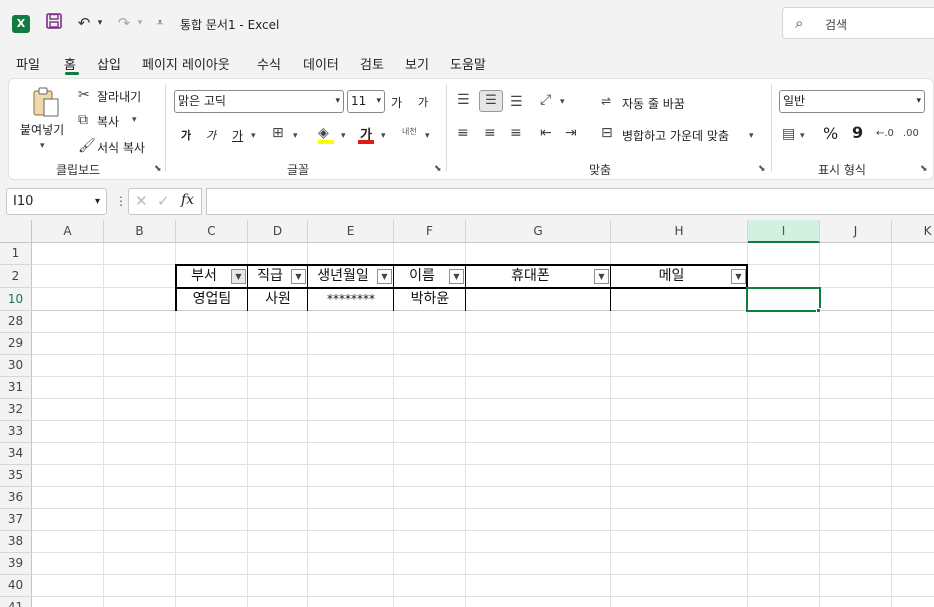  I want to click on table-cell: 박하윤, so click(430, 299).